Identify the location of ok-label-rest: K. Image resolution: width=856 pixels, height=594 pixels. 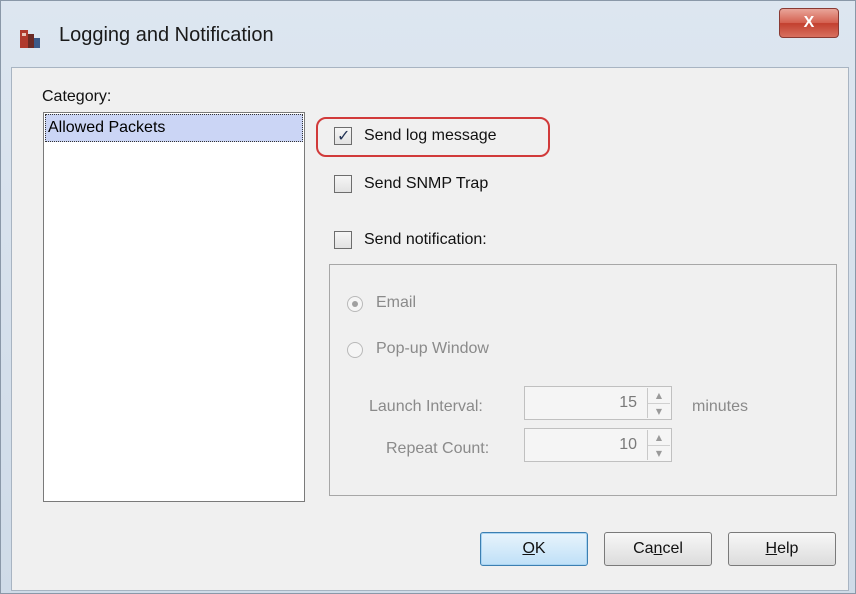
(540, 548).